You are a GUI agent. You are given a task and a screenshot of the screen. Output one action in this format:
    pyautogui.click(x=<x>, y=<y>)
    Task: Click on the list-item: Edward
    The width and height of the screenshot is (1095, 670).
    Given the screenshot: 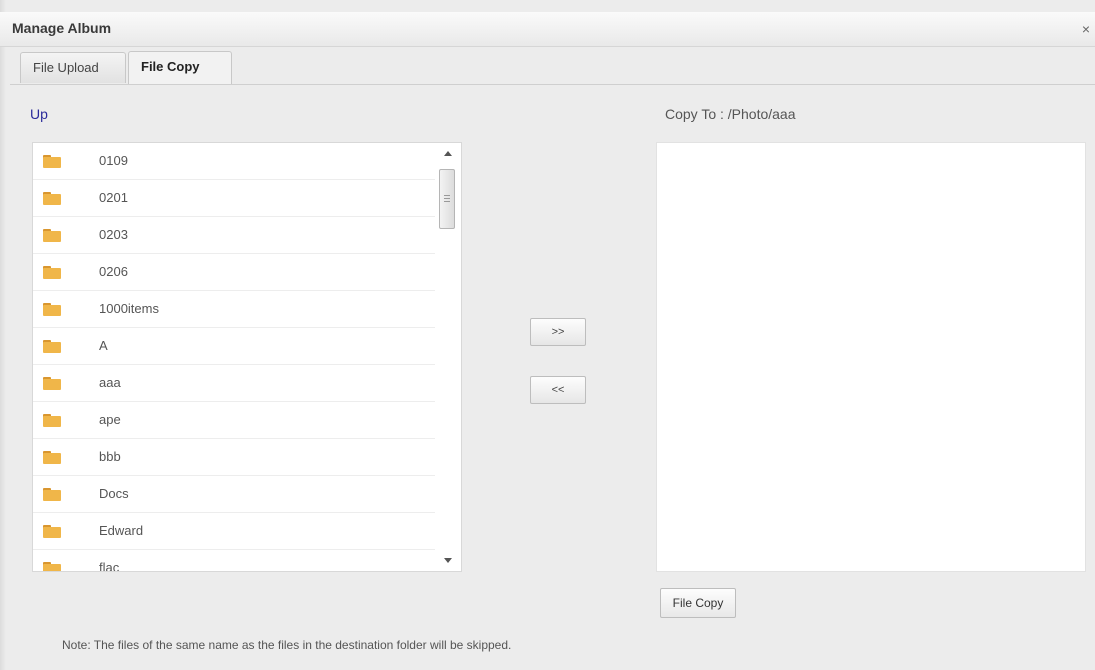 What is the action you would take?
    pyautogui.click(x=235, y=531)
    